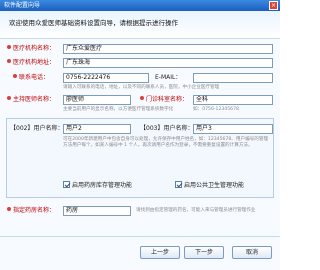 Image resolution: width=320 pixels, height=270 pixels. Describe the element at coordinates (97, 211) in the screenshot. I see `pharmacy-input: 药房` at that location.